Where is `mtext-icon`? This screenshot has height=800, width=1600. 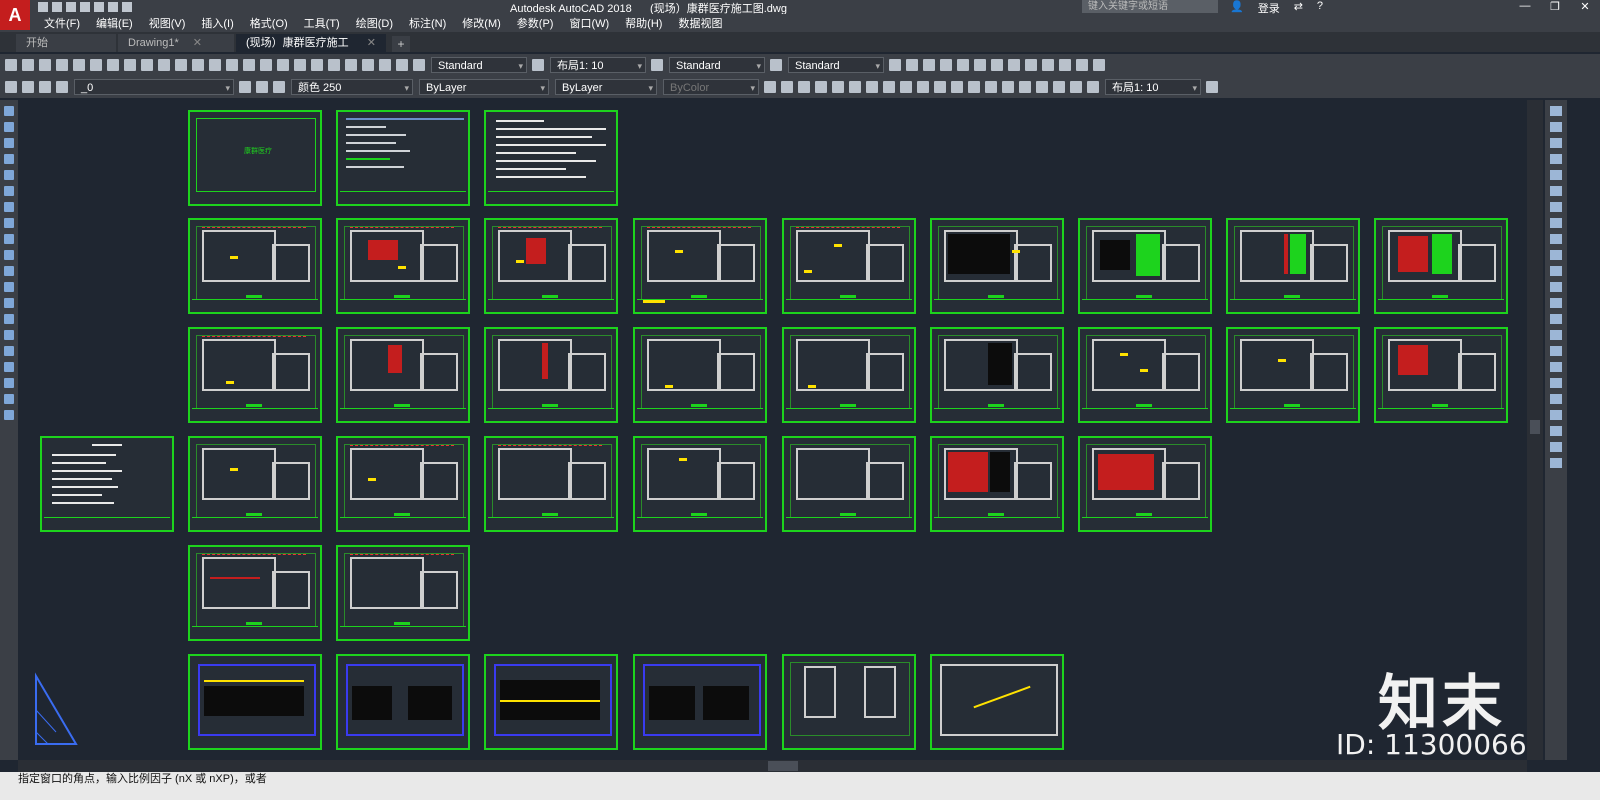
mtext-icon is located at coordinates (9, 399).